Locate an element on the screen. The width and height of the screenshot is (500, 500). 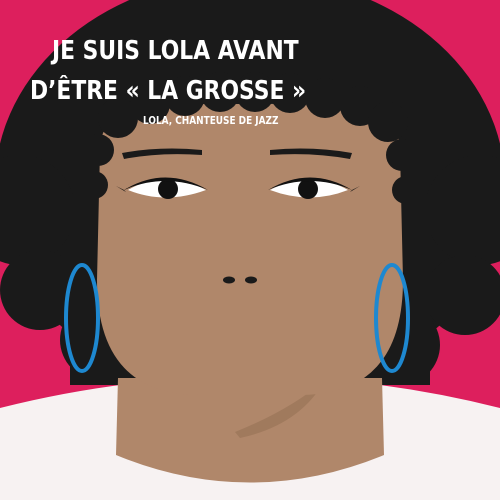
caption: LOLA, CHANTEUSE DE JAZZ is located at coordinates (211, 121).